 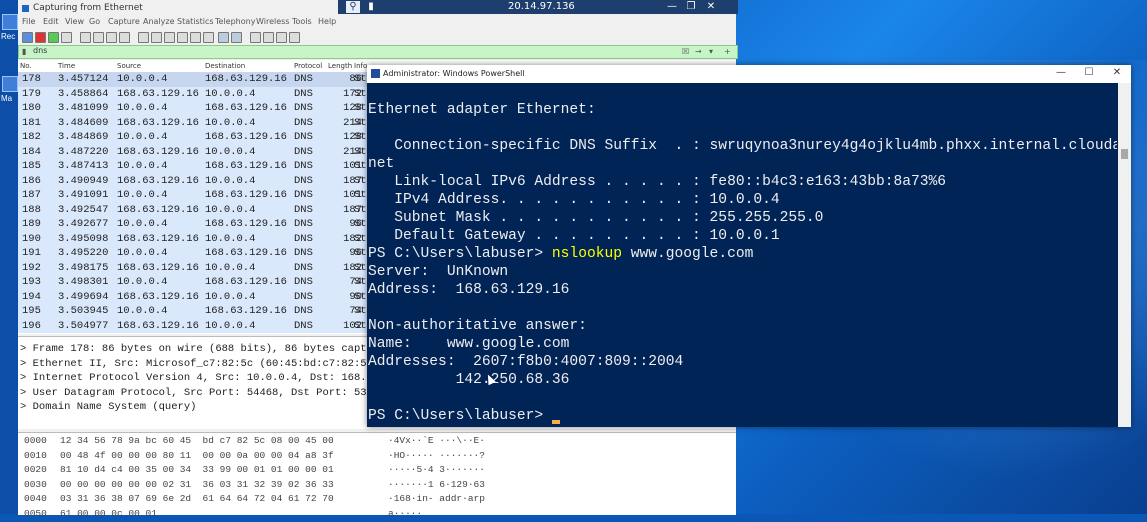 I want to click on column-info: Info, so click(x=360, y=66).